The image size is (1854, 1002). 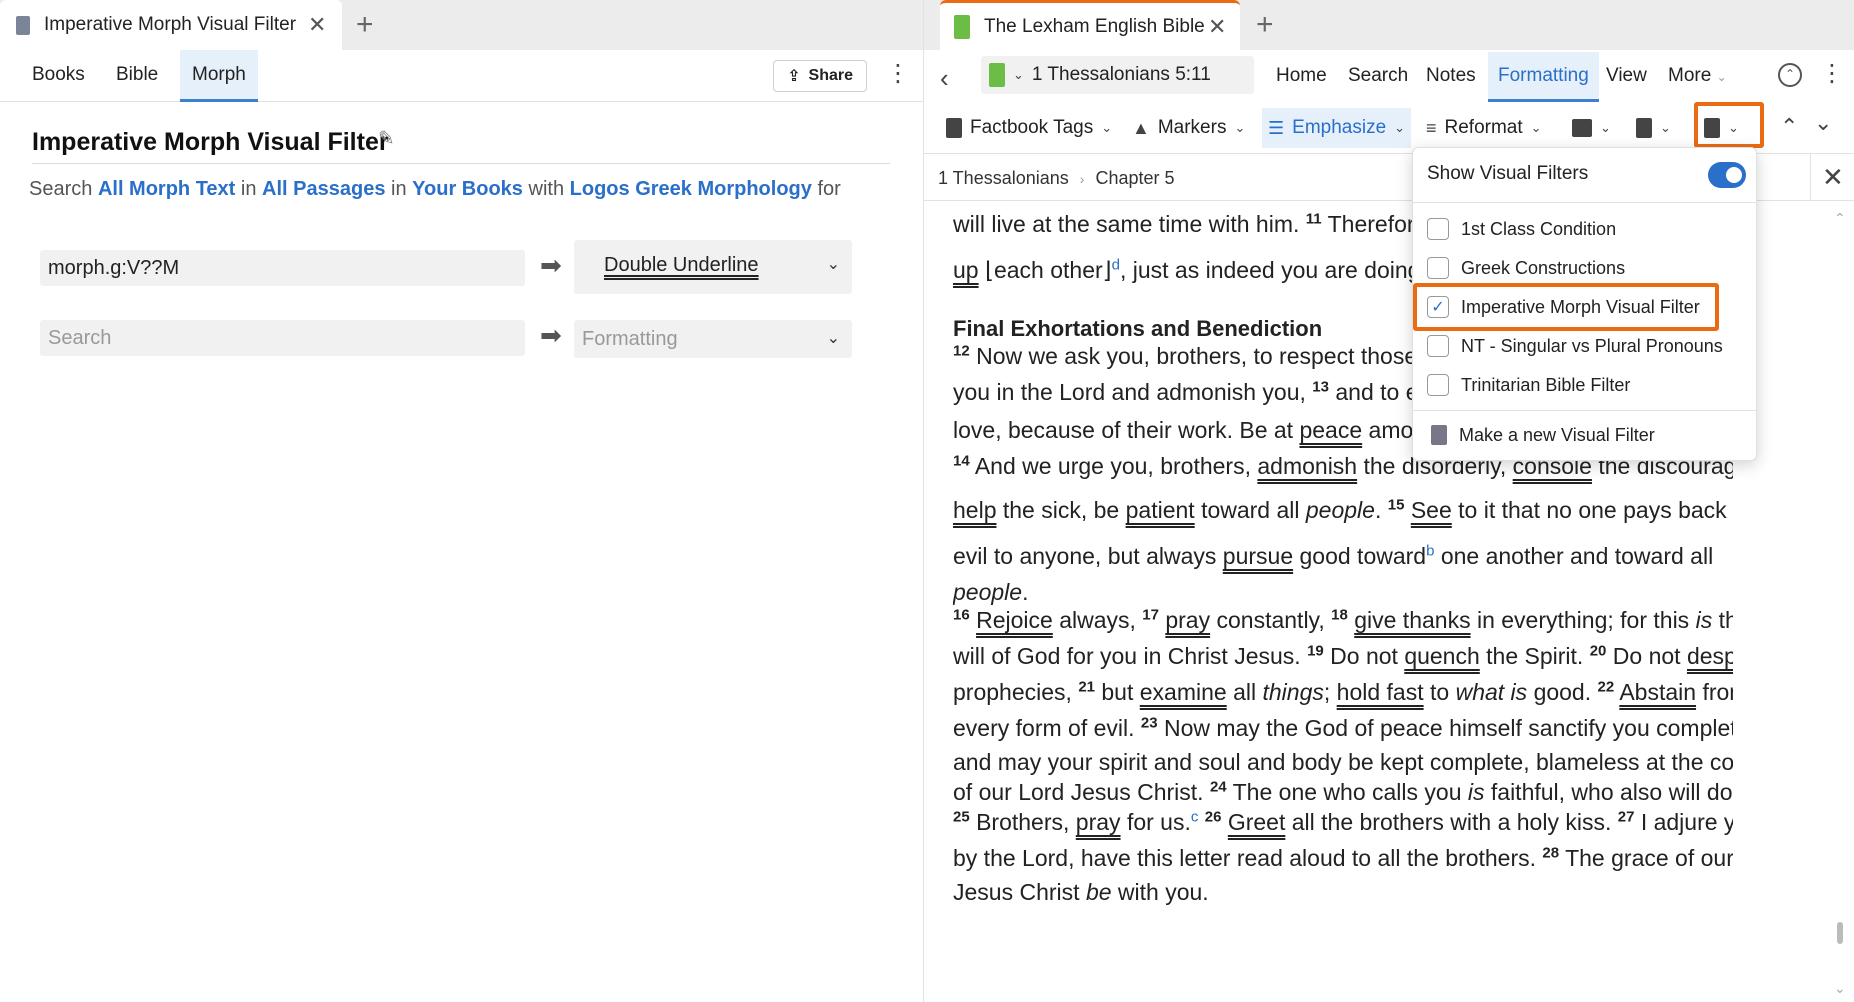 I want to click on reference-text: 1 Thessalonians 5:11, so click(x=1121, y=75).